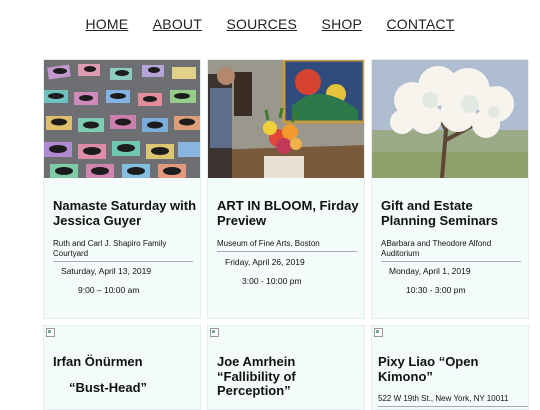 Image resolution: width=540 pixels, height=410 pixels. What do you see at coordinates (289, 213) in the screenshot?
I see `event-title: ART IN BLOOM, Firday Preview` at bounding box center [289, 213].